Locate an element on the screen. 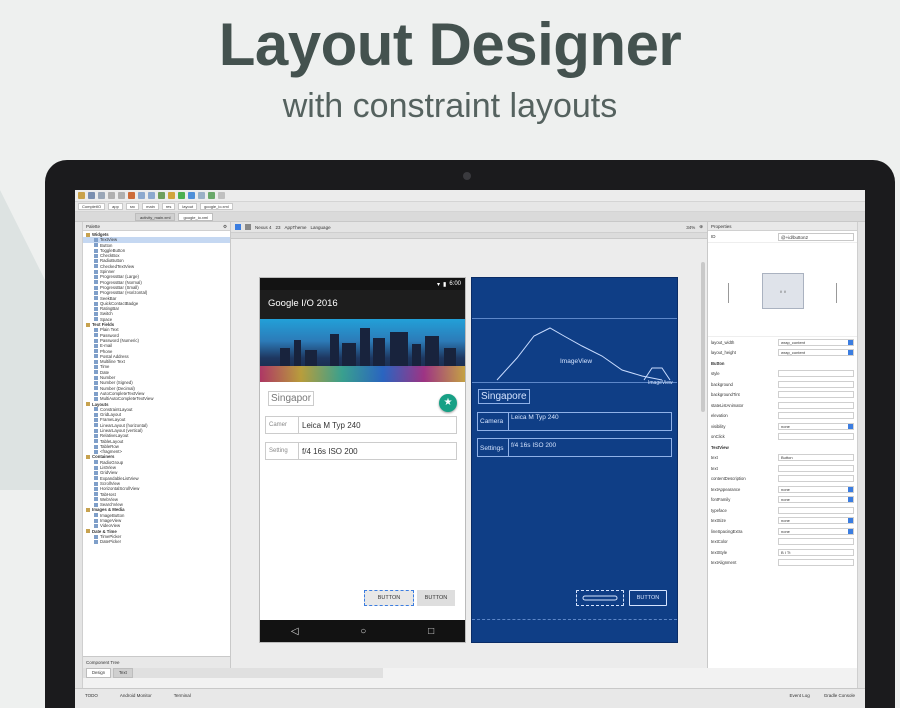 The image size is (900, 708). avd-manager-icon is located at coordinates (201, 195).